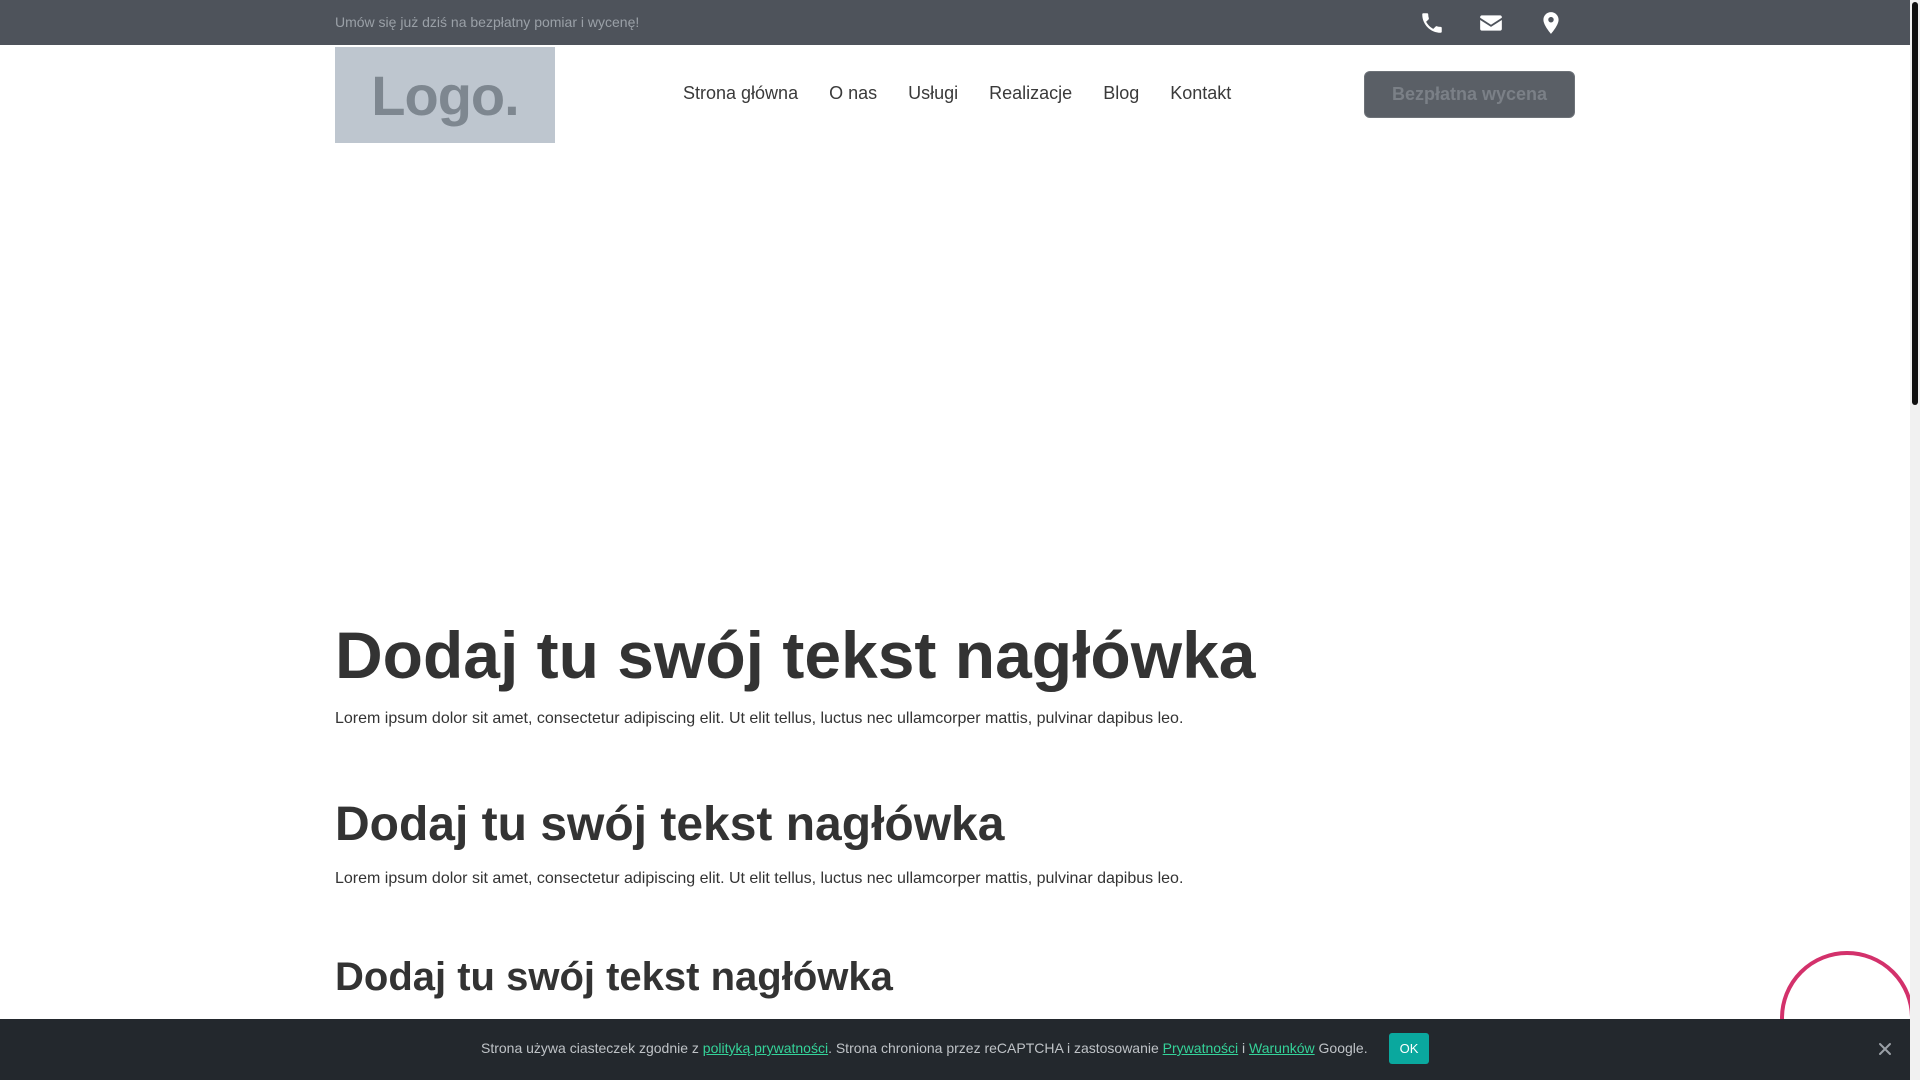 The image size is (1920, 1080). I want to click on privacy-policy-link: polityką prywatności, so click(765, 1048).